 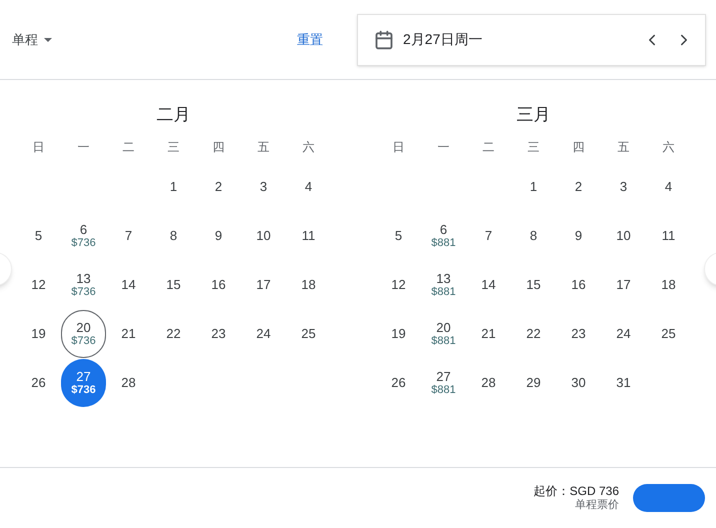 I want to click on caret-icon, so click(x=48, y=40).